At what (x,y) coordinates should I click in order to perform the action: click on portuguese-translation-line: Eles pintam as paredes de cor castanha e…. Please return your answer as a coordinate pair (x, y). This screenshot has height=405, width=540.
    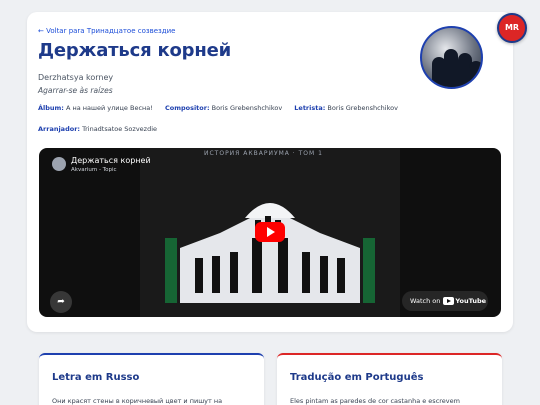
    Looking at the image, I should click on (375, 401).